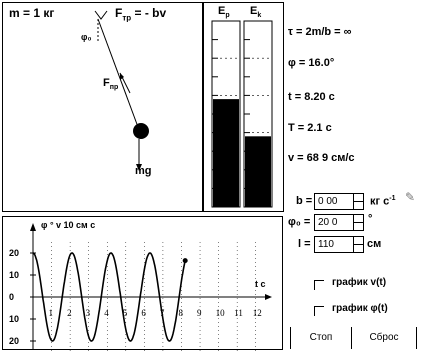  What do you see at coordinates (11, 297) in the screenshot?
I see `y-tick-label: 0` at bounding box center [11, 297].